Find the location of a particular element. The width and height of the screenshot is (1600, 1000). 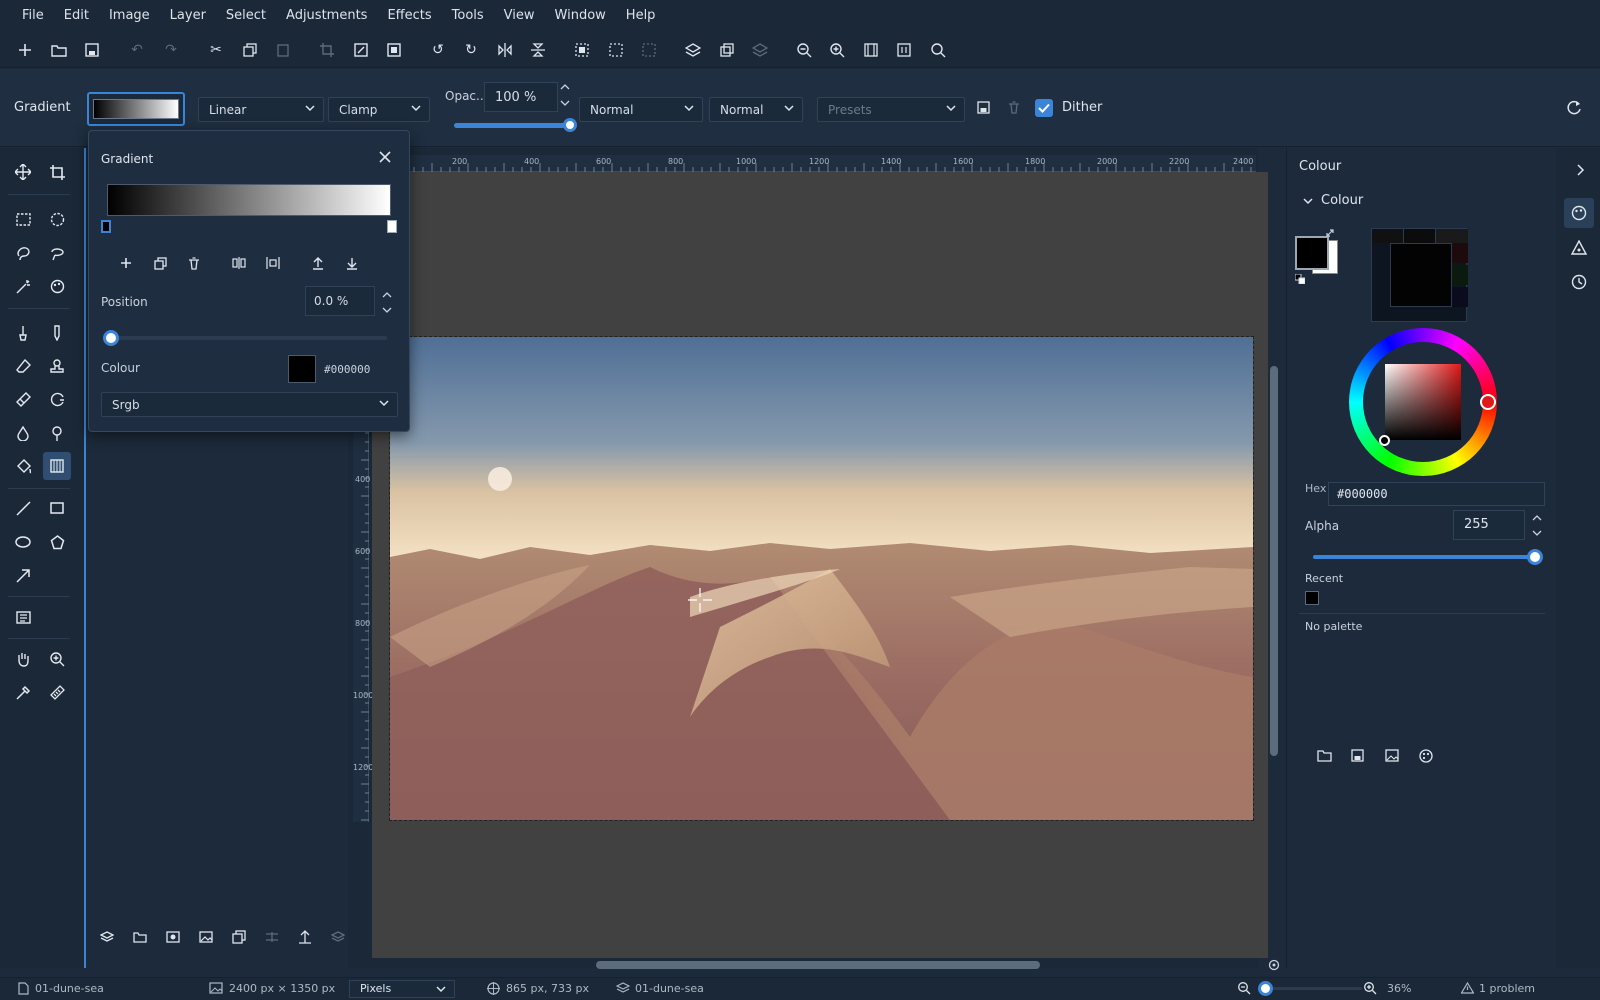

position-slider-handle is located at coordinates (111, 338).